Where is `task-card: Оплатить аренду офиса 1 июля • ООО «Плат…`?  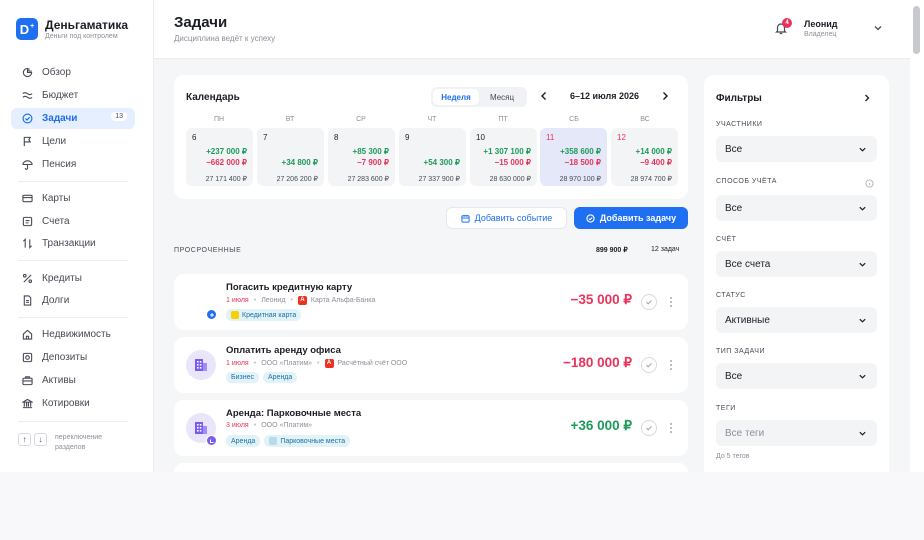
task-card: Оплатить аренду офиса 1 июля • ООО «Плат… is located at coordinates (431, 365).